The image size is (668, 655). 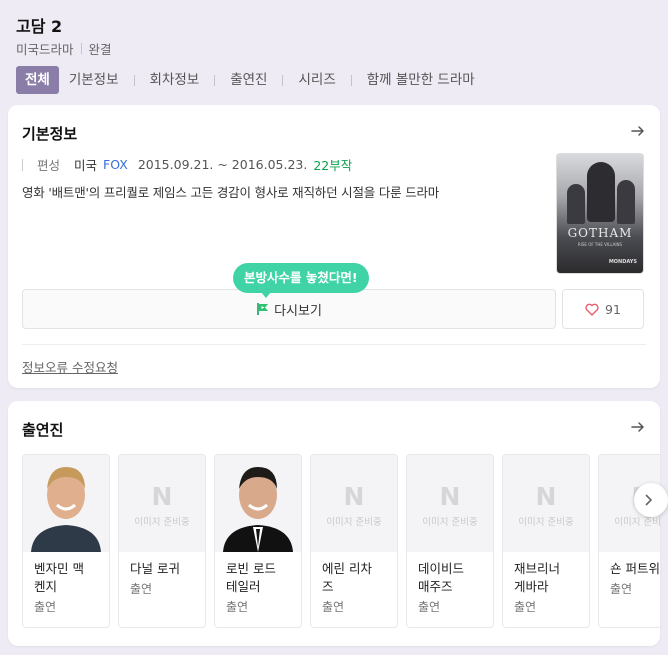 What do you see at coordinates (59, 568) in the screenshot?
I see `cast-name-line: 벤자민 맥` at bounding box center [59, 568].